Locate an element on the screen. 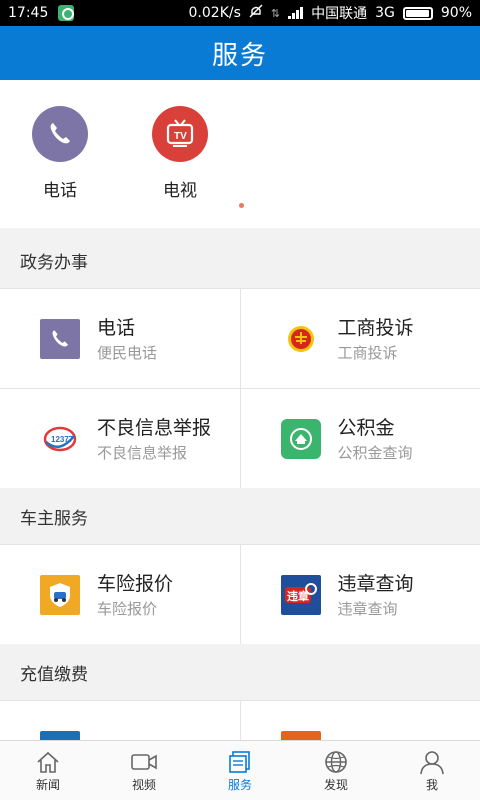 Image resolution: width=480 pixels, height=800 pixels. housing-fund-icon is located at coordinates (300, 438).